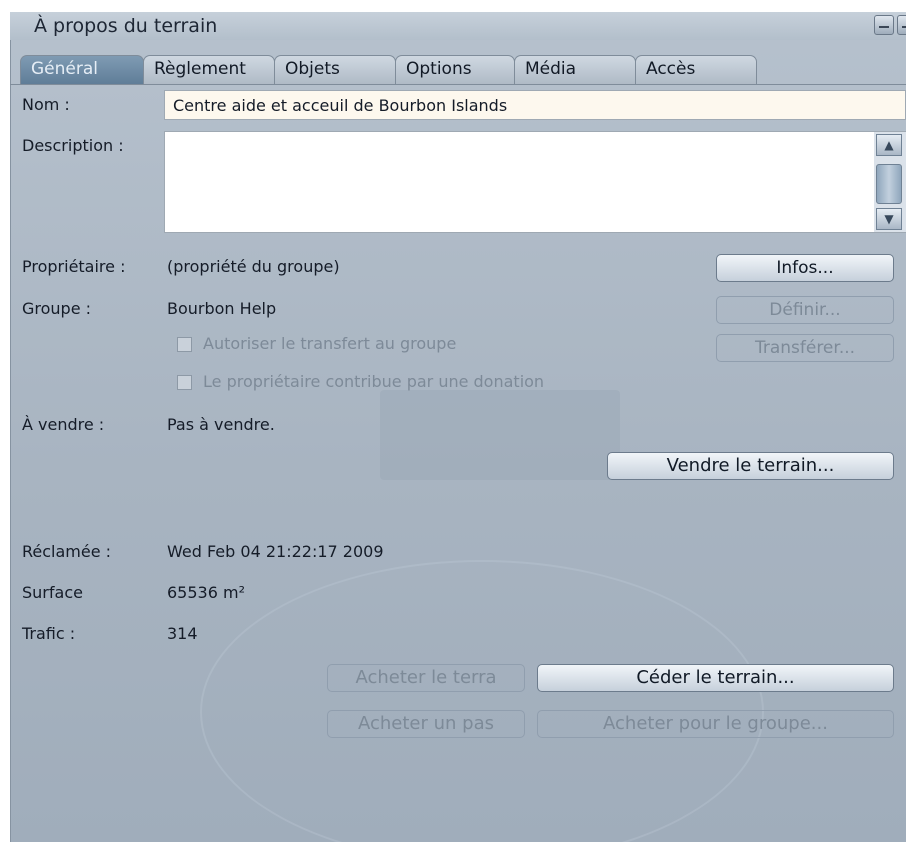  I want to click on group-value: Bourbon Help, so click(222, 308).